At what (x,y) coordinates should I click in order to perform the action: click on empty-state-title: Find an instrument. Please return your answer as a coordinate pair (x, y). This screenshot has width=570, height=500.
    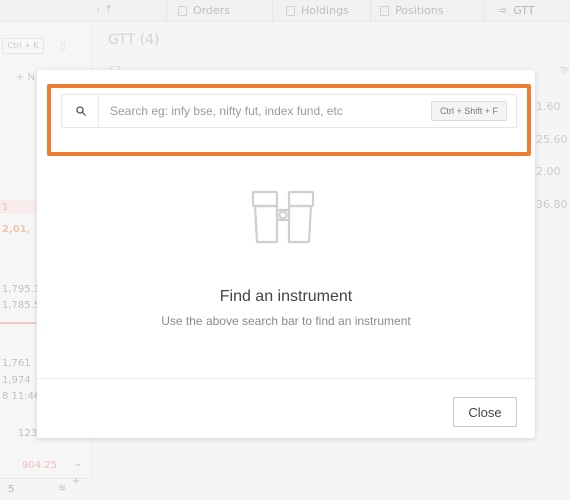
    Looking at the image, I should click on (286, 296).